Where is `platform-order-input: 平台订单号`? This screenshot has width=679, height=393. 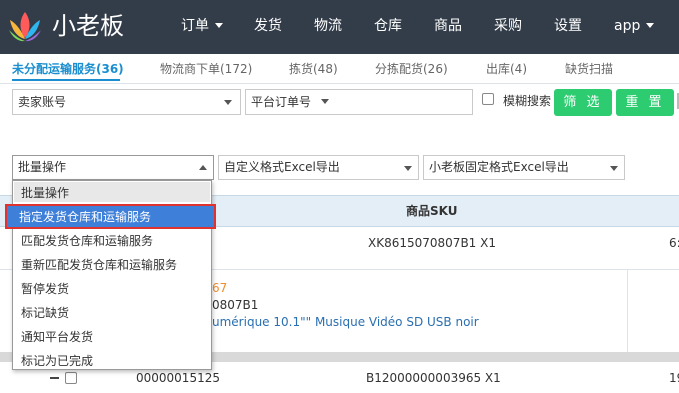 platform-order-input: 平台订单号 is located at coordinates (359, 102).